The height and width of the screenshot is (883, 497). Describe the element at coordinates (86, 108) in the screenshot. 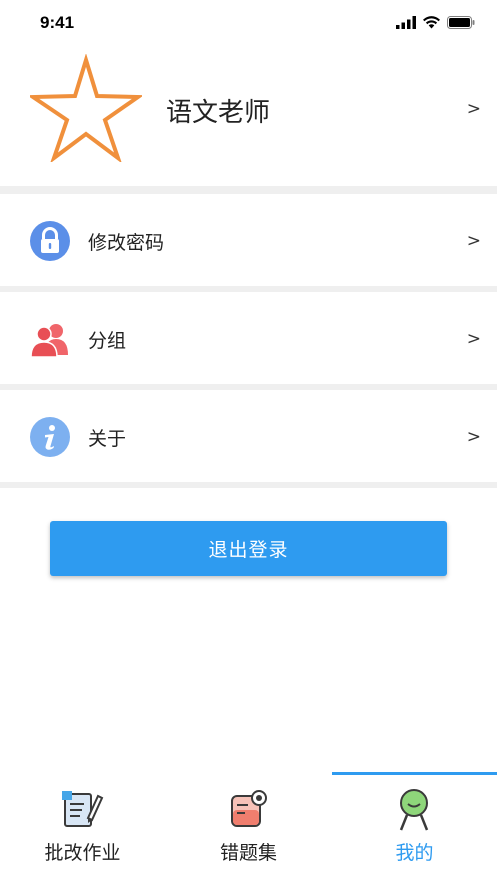

I see `star-avatar-icon` at that location.